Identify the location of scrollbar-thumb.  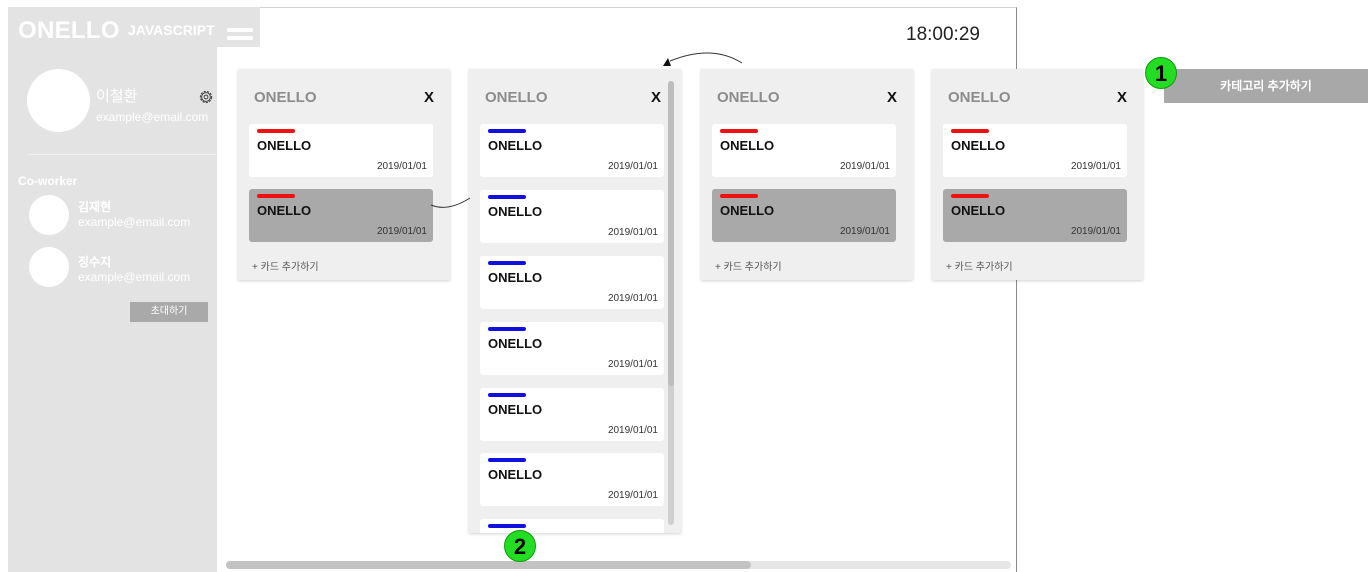
(488, 565).